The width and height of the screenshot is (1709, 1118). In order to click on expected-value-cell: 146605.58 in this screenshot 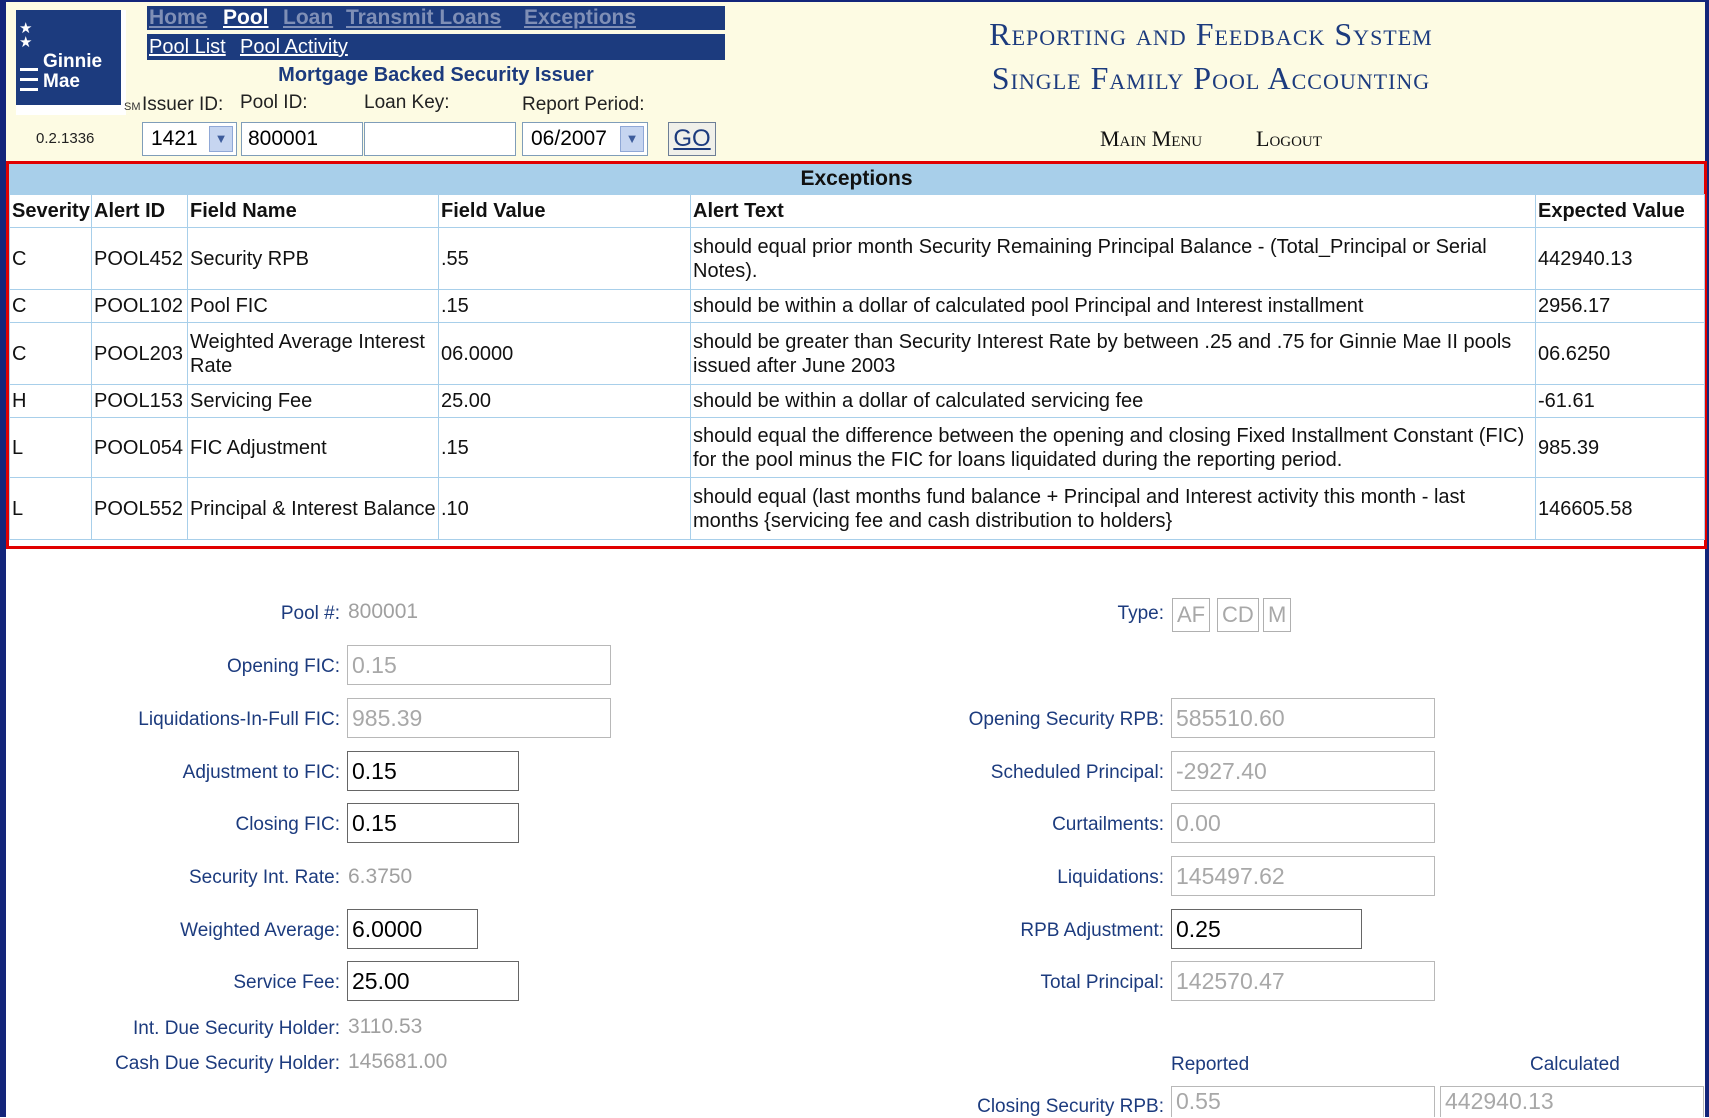, I will do `click(1620, 508)`.